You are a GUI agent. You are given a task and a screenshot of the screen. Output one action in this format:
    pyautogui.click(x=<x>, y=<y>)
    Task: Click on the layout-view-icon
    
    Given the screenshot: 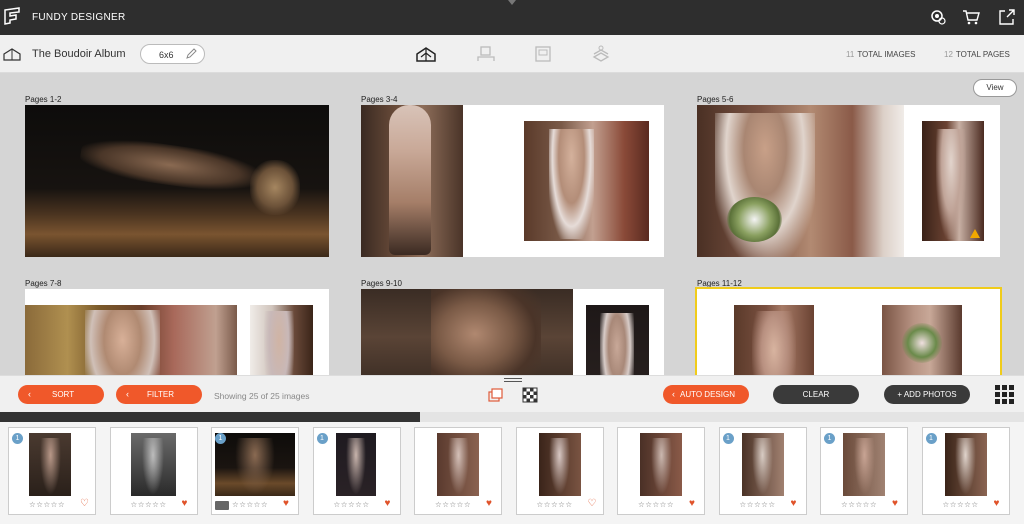 What is the action you would take?
    pyautogui.click(x=486, y=54)
    